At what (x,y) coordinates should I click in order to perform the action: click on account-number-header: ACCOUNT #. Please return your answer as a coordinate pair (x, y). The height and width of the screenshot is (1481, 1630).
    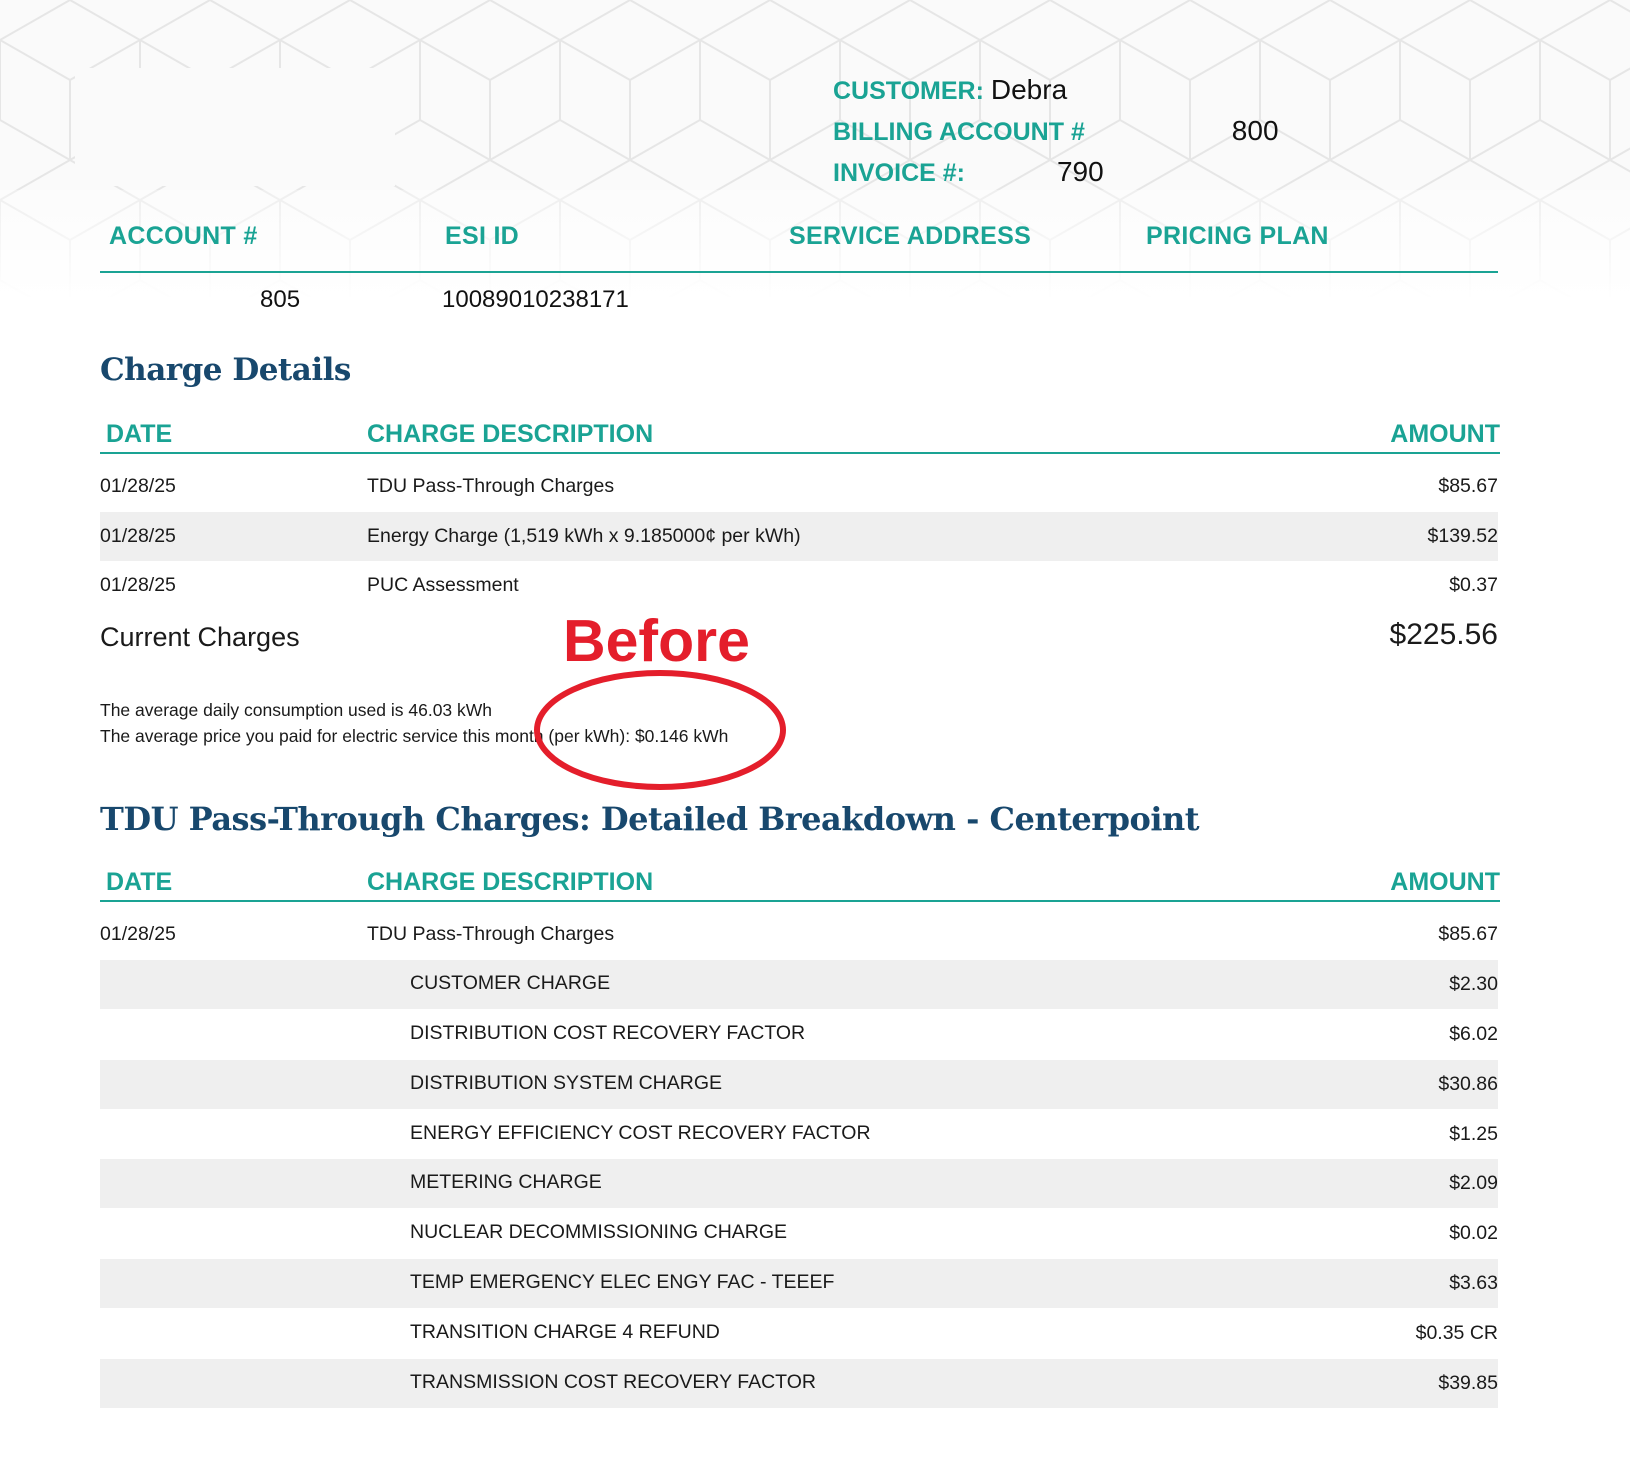
    Looking at the image, I should click on (183, 236).